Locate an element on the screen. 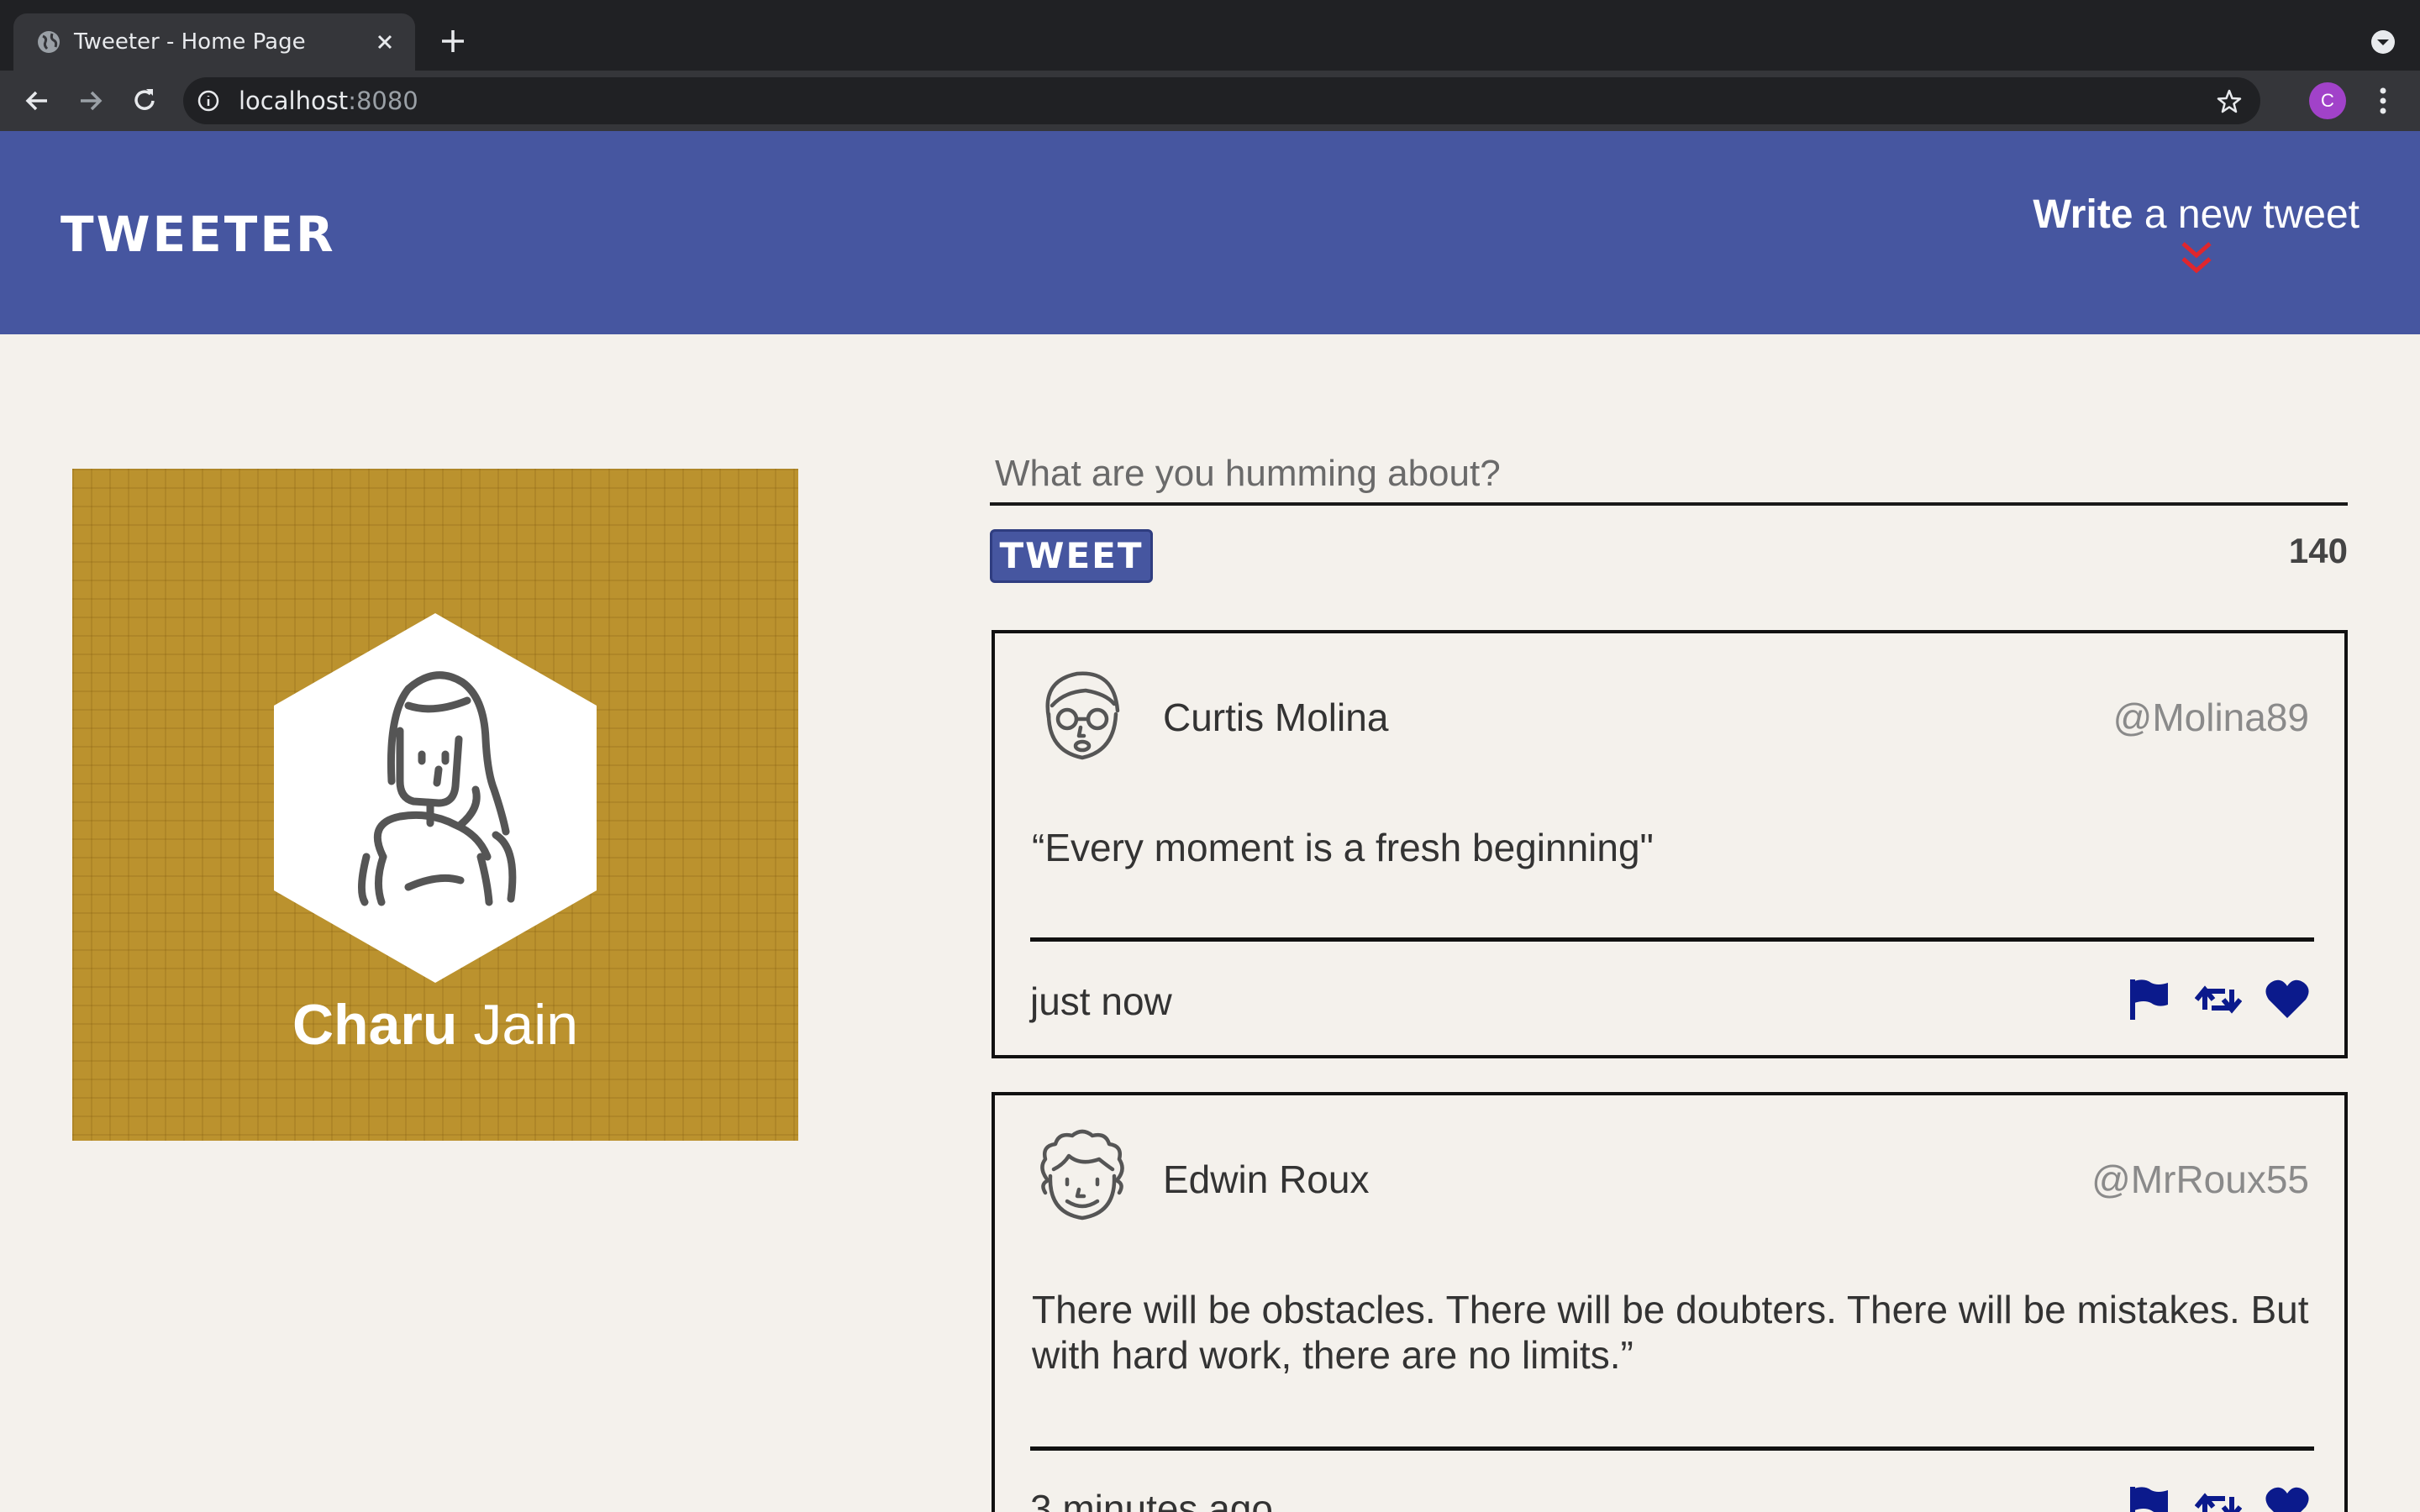  tweet-author-name: Edwin Roux is located at coordinates (1266, 1179).